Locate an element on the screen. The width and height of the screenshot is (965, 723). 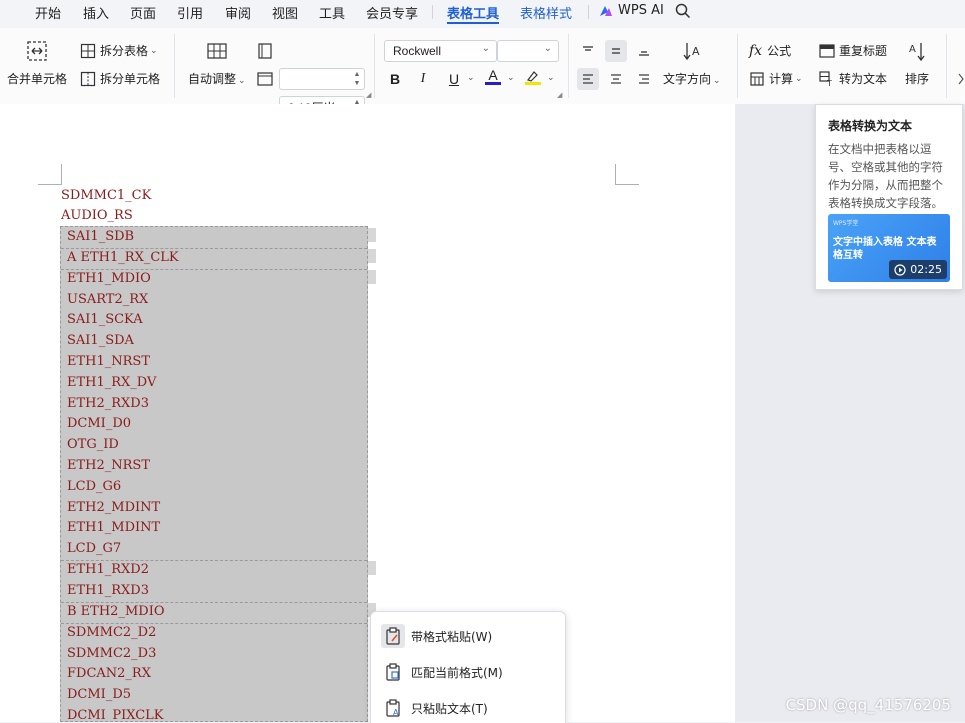
table-cell: SAI1_SDB is located at coordinates (217, 237).